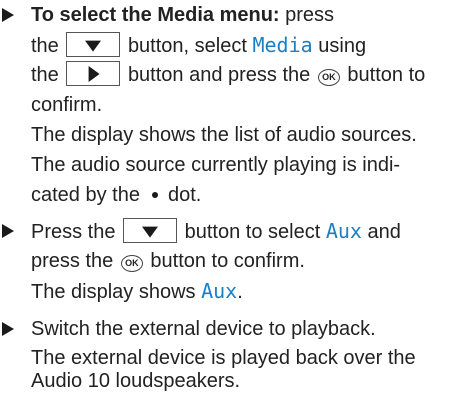  What do you see at coordinates (219, 75) in the screenshot?
I see `step1-line3-text-b: button and press the` at bounding box center [219, 75].